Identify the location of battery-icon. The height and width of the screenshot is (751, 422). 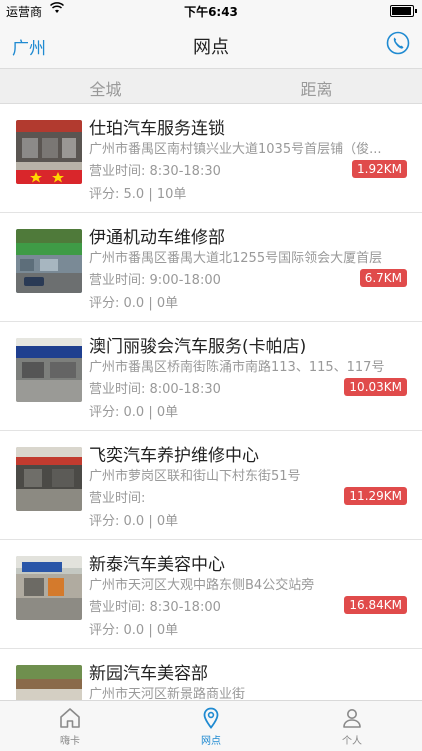
(403, 11).